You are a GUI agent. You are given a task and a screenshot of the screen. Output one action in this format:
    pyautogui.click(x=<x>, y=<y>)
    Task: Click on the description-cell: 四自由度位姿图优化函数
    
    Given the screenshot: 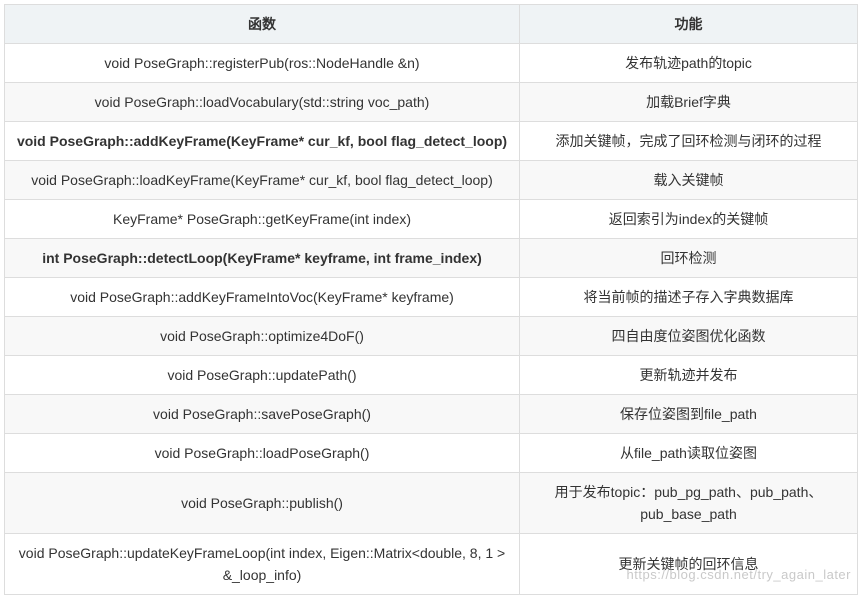 What is the action you would take?
    pyautogui.click(x=688, y=336)
    